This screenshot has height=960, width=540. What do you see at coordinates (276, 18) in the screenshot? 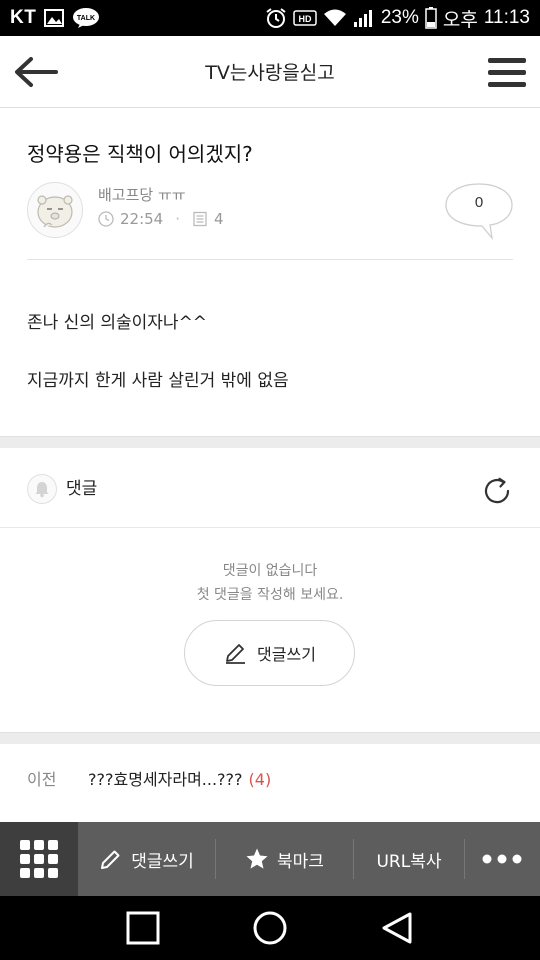
I see `alarm-icon` at bounding box center [276, 18].